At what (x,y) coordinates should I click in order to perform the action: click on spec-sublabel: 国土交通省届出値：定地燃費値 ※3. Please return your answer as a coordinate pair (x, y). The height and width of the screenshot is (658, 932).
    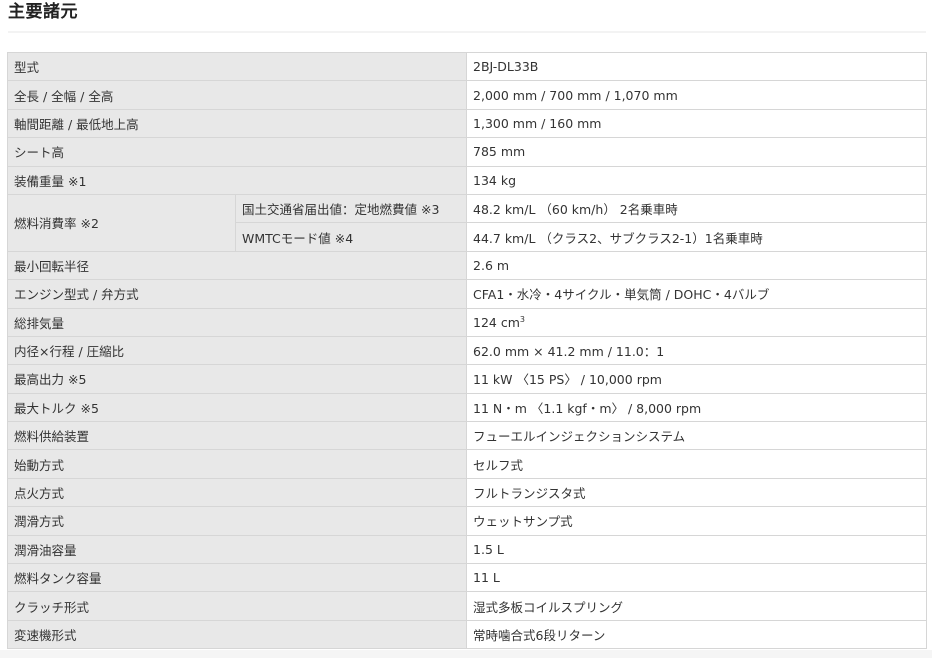
    Looking at the image, I should click on (351, 208).